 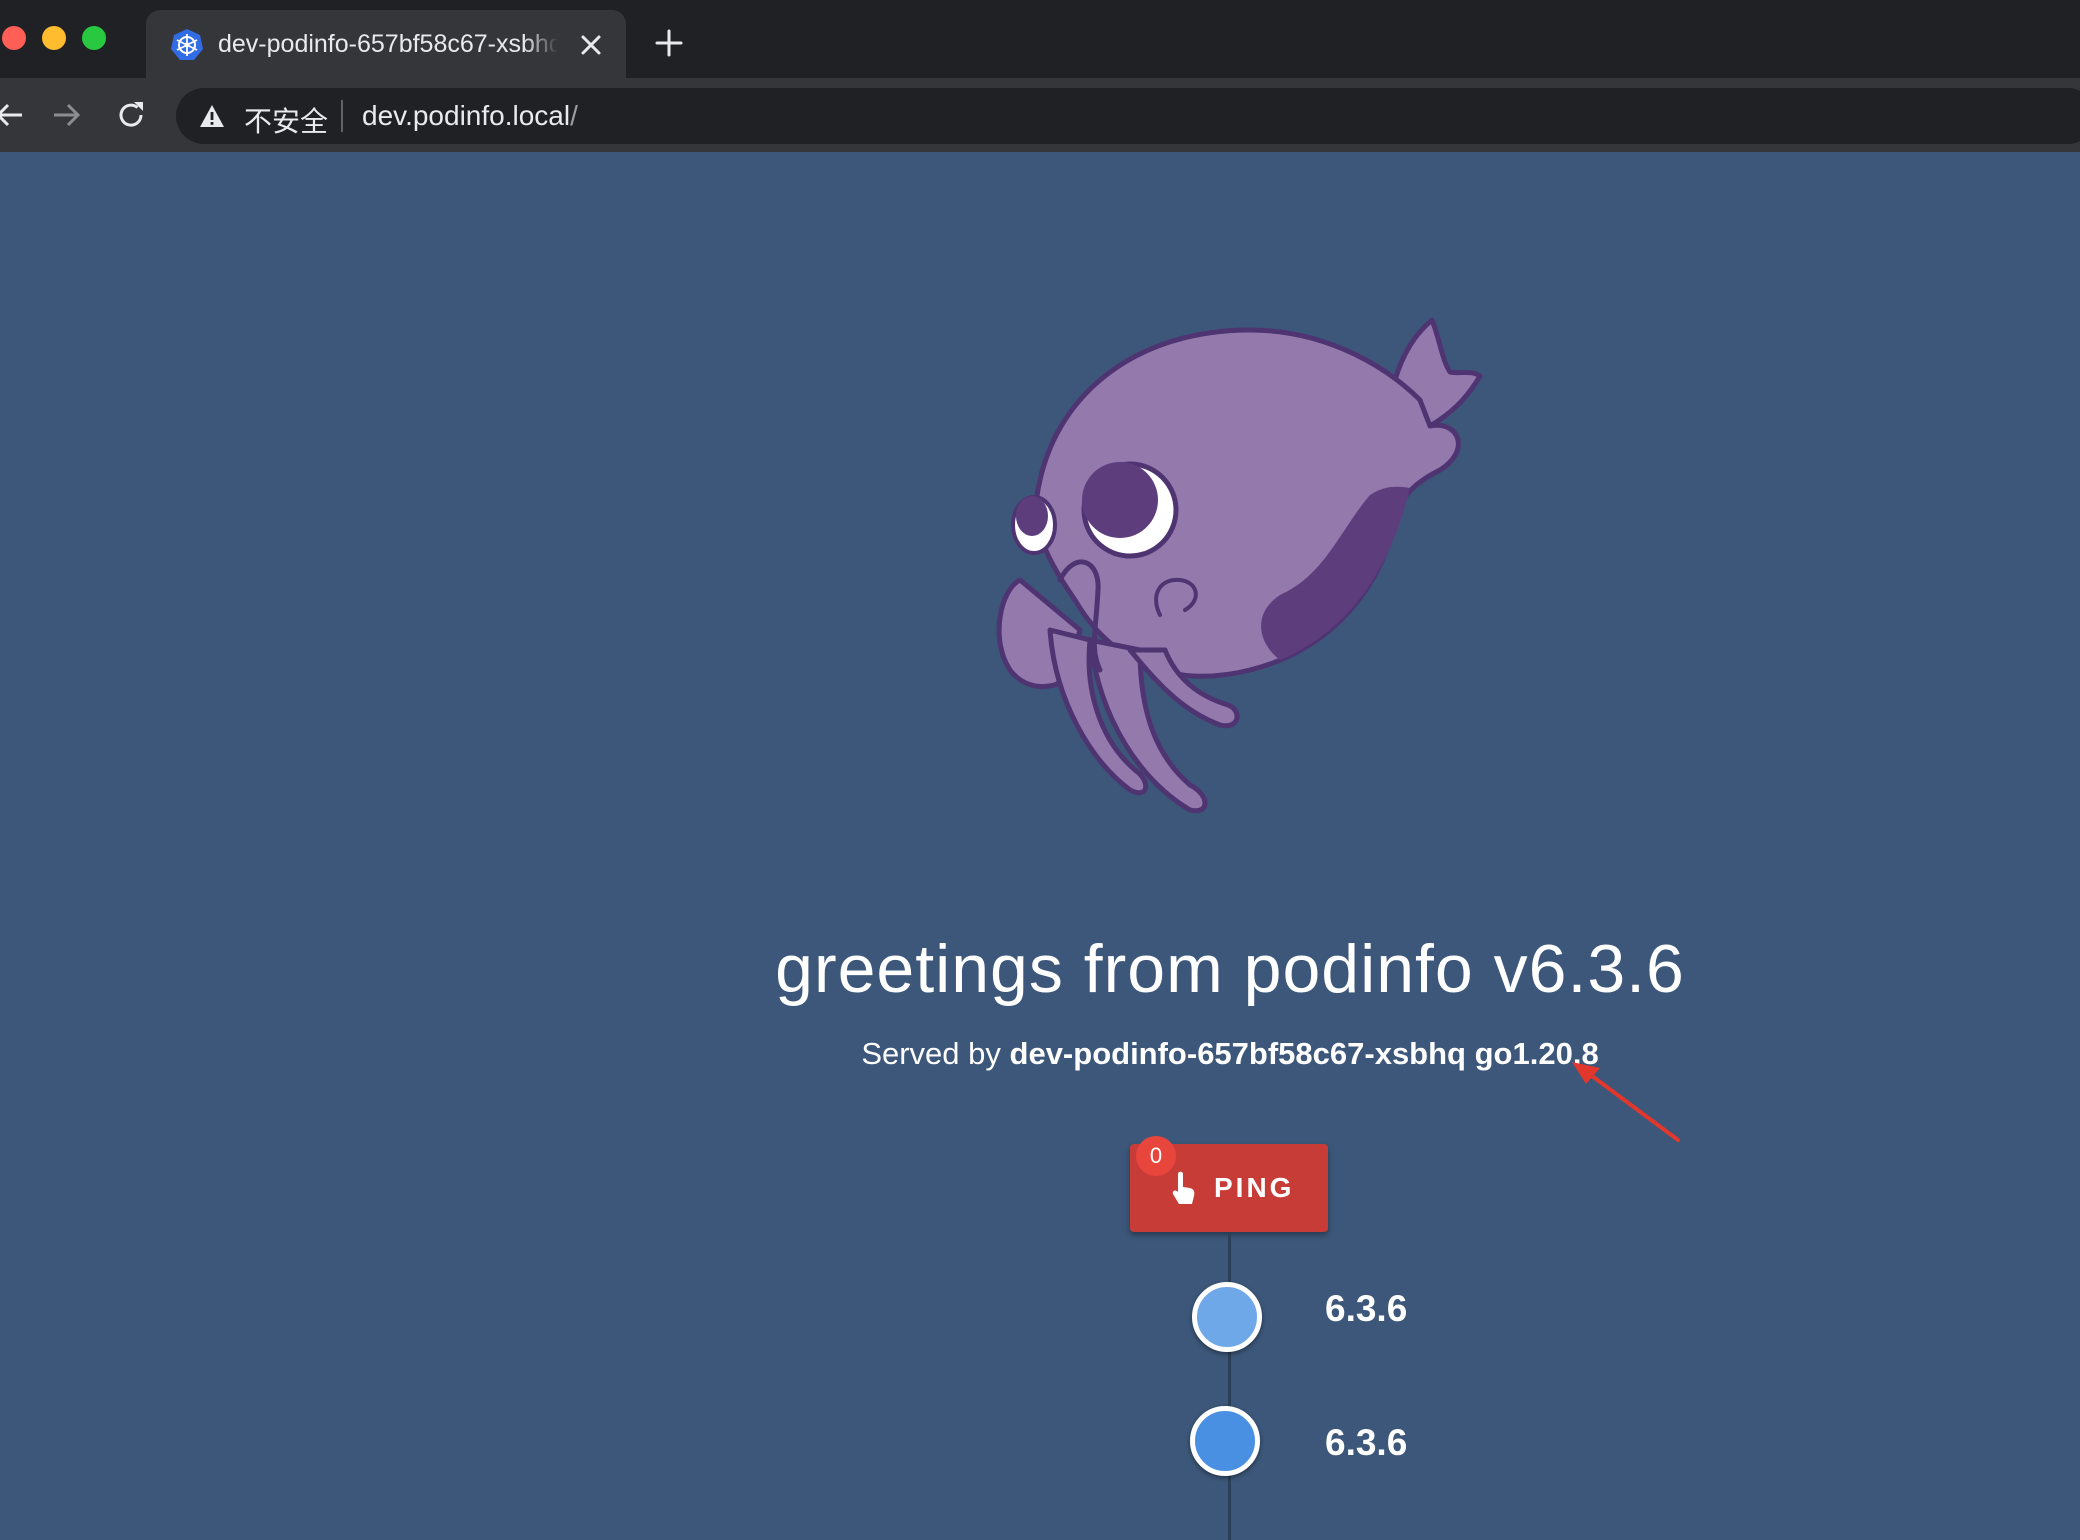 What do you see at coordinates (1128, 116) in the screenshot?
I see `address-bar: 不安全 dev.podinfo.local/` at bounding box center [1128, 116].